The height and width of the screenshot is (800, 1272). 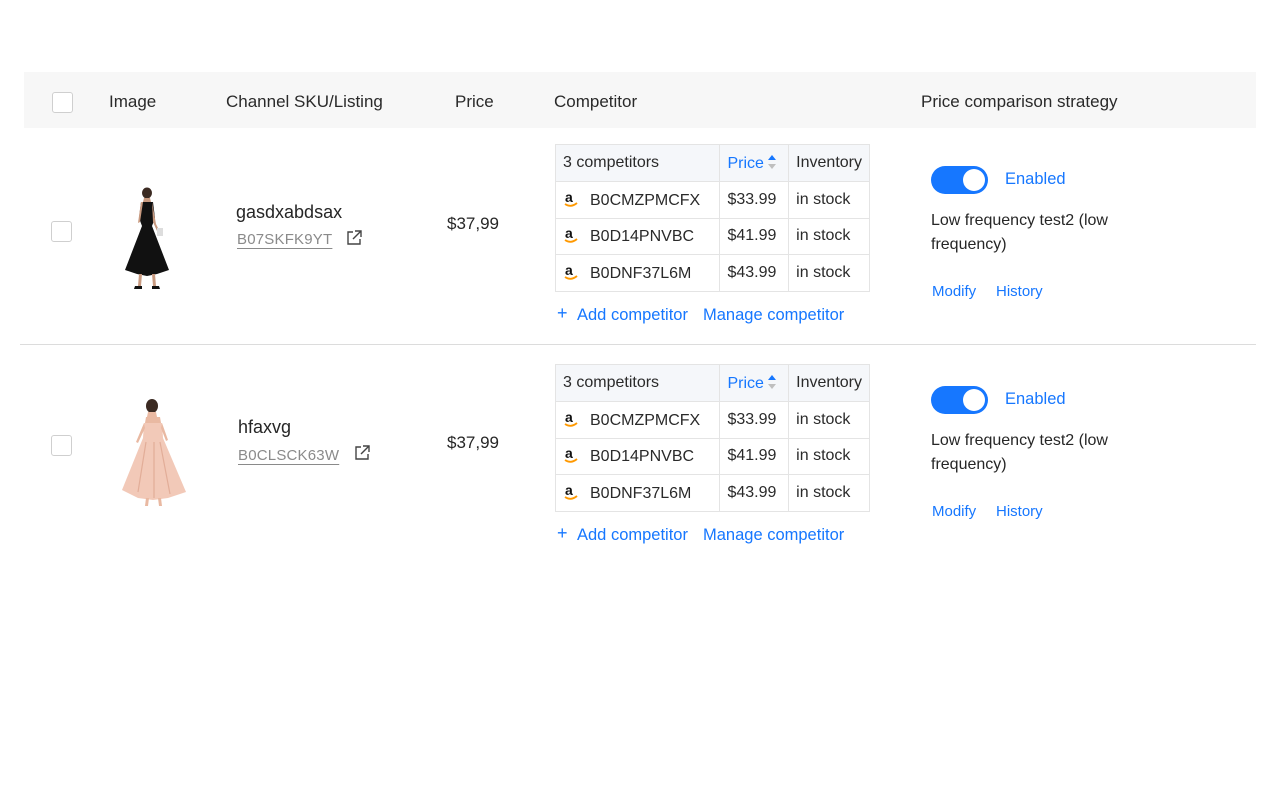 What do you see at coordinates (474, 101) in the screenshot?
I see `header-price: Price` at bounding box center [474, 101].